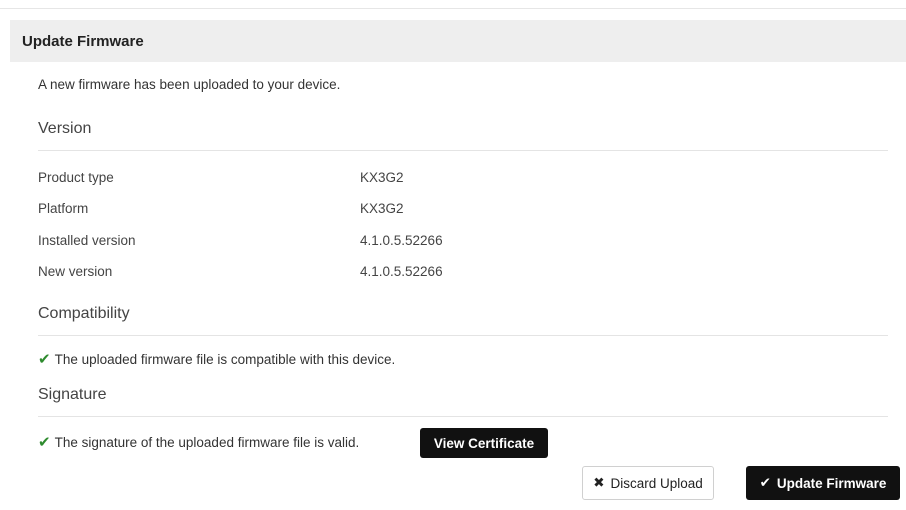 This screenshot has height=510, width=906. What do you see at coordinates (401, 240) in the screenshot?
I see `installed-version-value: 4.1.0.5.52266` at bounding box center [401, 240].